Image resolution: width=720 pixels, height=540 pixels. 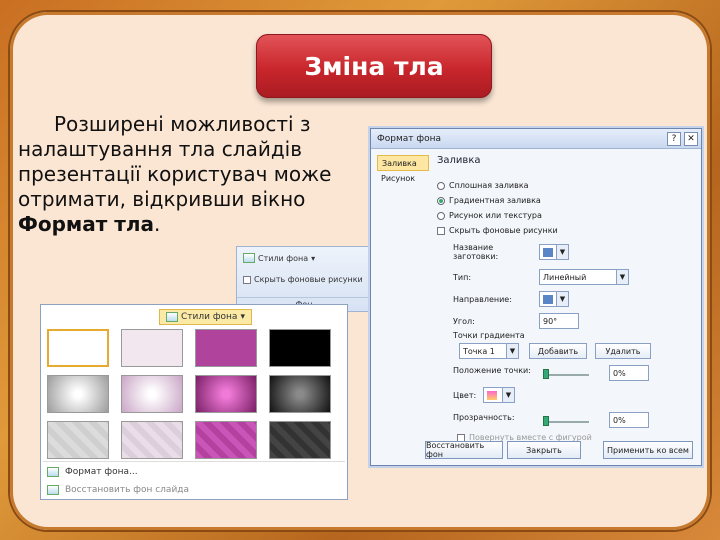 I want to click on restore-background-link: Восстановить фон слайда, so click(x=118, y=490).